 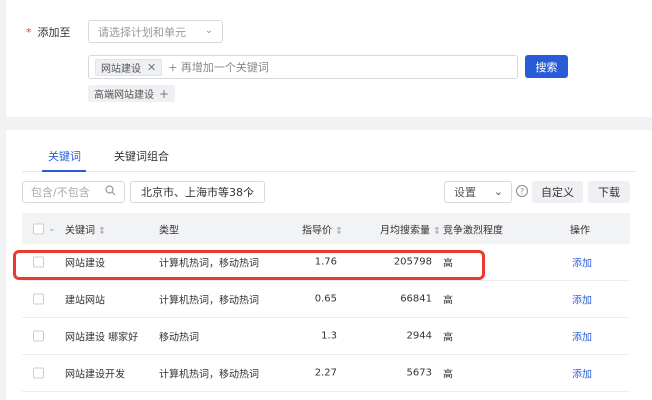 I want to click on volume-cell: 2944, so click(x=419, y=336).